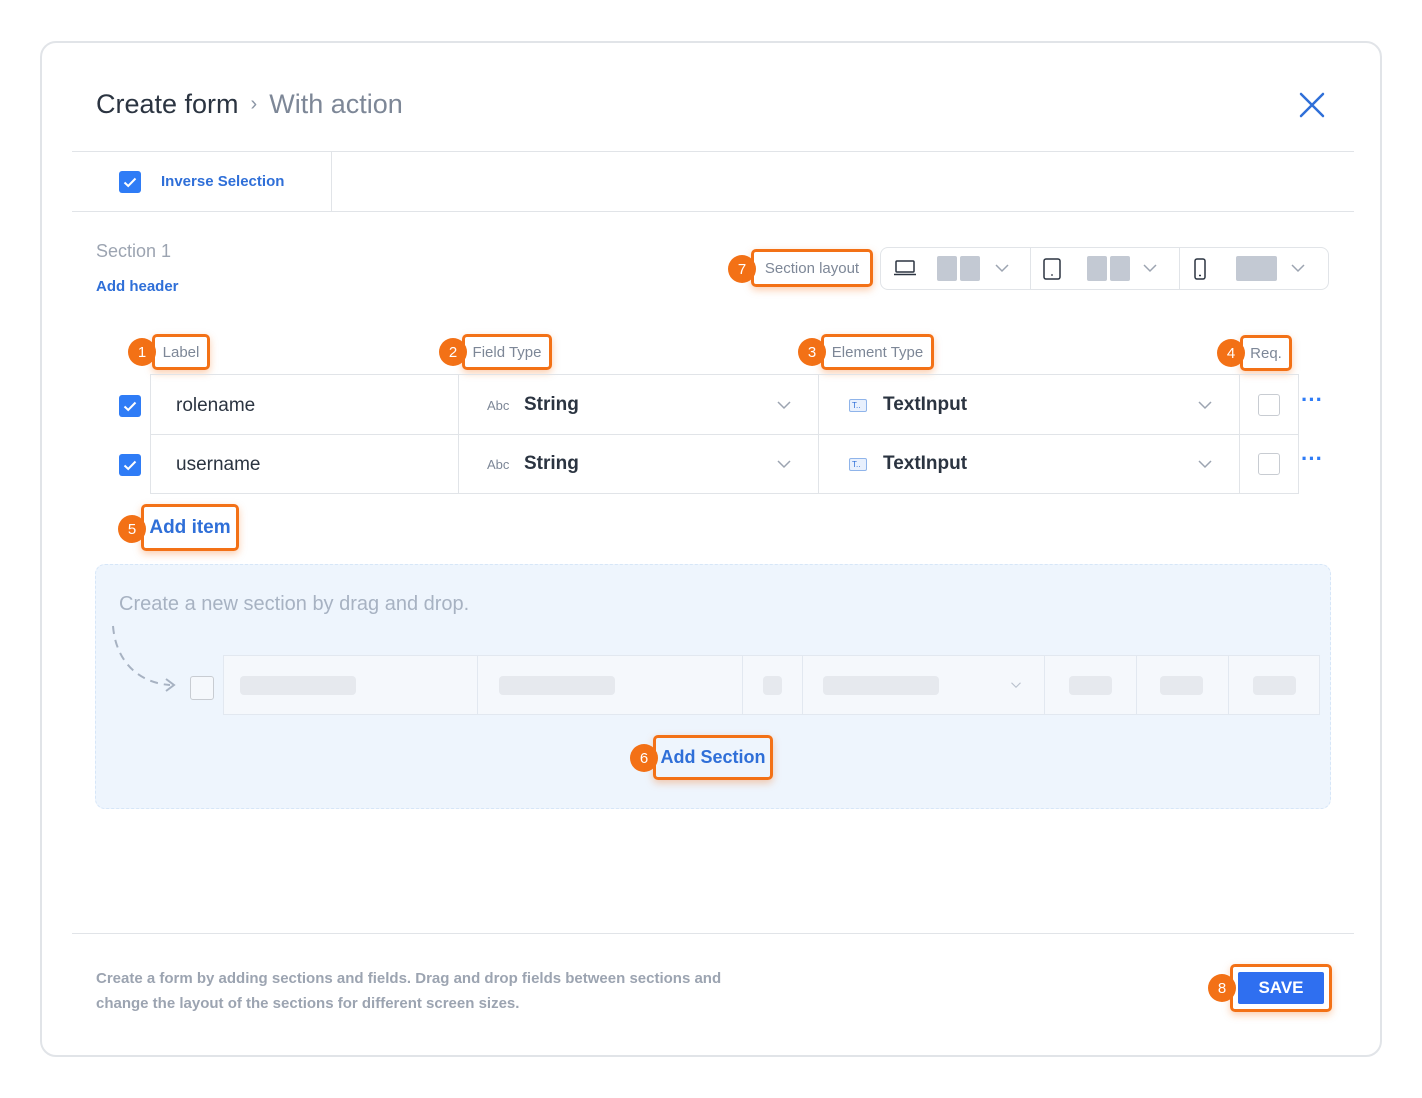 The height and width of the screenshot is (1098, 1422). What do you see at coordinates (218, 465) in the screenshot?
I see `label-input: username` at bounding box center [218, 465].